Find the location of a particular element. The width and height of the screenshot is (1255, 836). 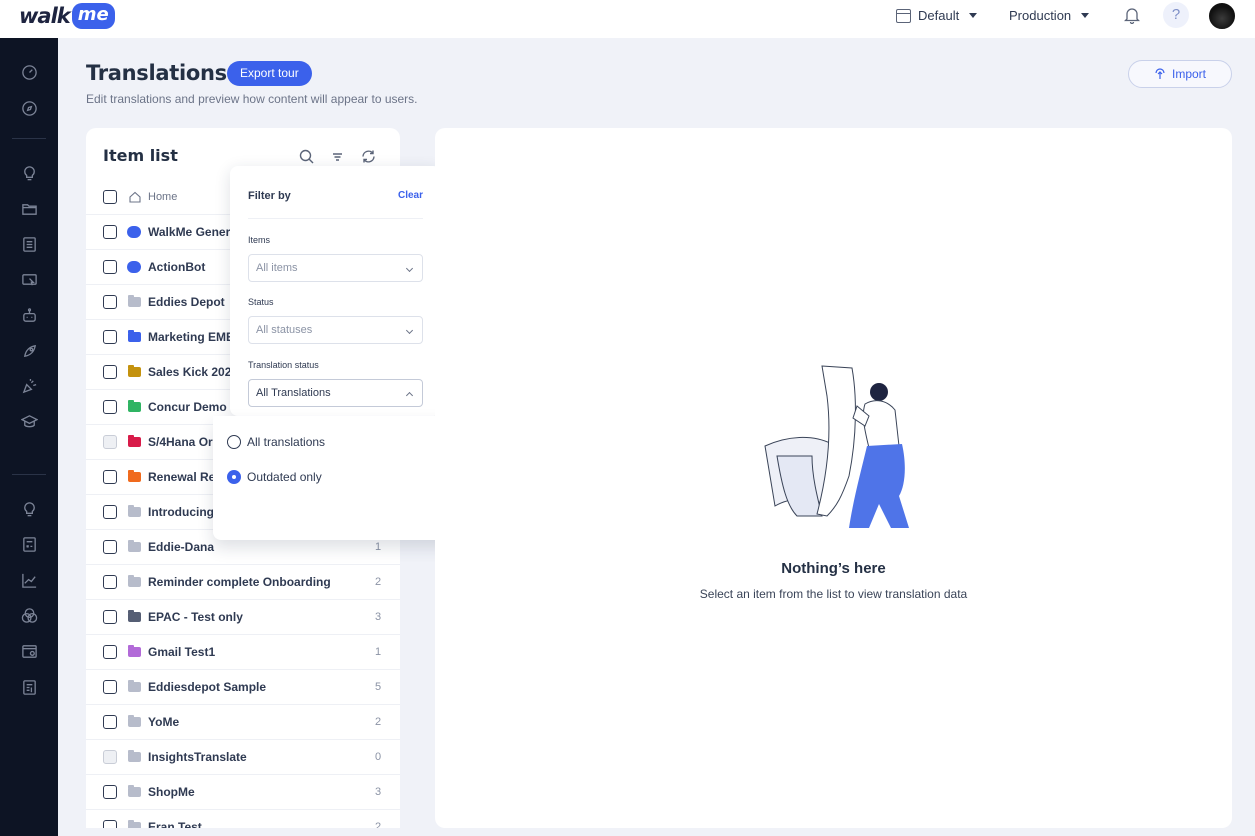

status-filter-select: All statuses is located at coordinates (335, 330).